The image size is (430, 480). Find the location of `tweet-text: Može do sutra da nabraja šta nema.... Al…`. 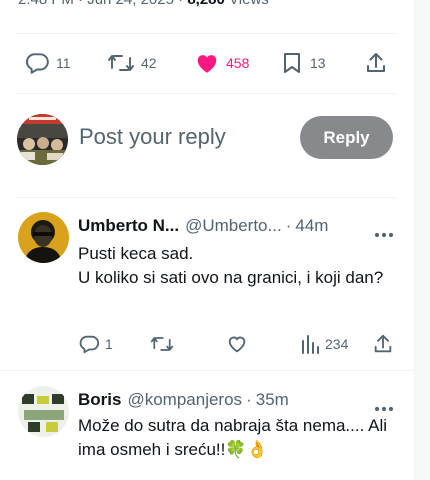

tweet-text: Može do sutra da nabraja šta nema.... Al… is located at coordinates (233, 437).